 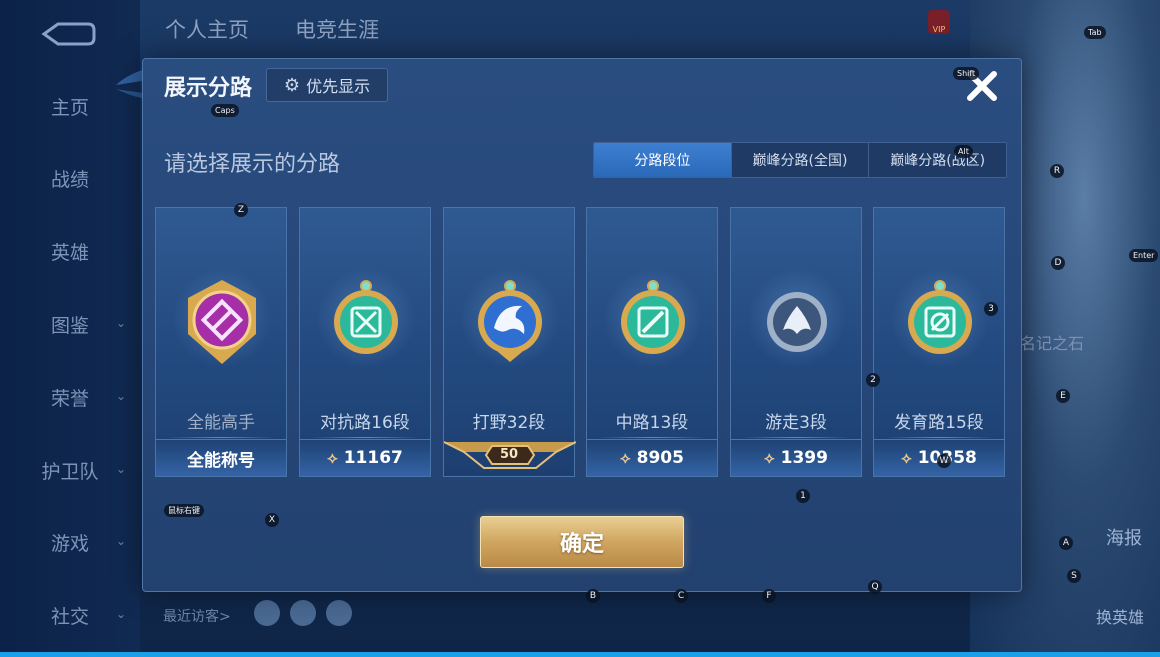 What do you see at coordinates (769, 596) in the screenshot?
I see `key-hint-f: F` at bounding box center [769, 596].